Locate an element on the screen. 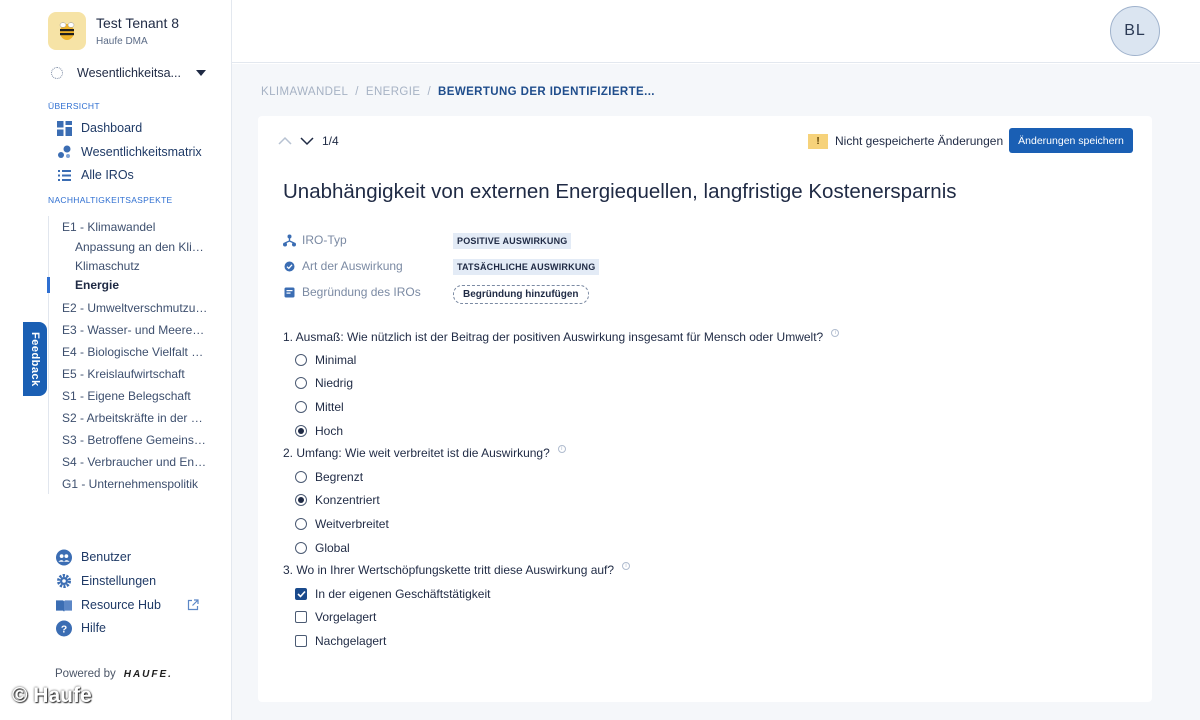  checkbox-option-upstream: Vorgelagert is located at coordinates (335, 617).